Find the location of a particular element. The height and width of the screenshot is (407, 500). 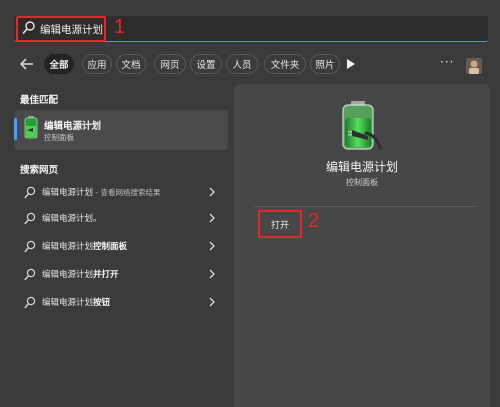

web-result-text: 编辑电源计划。 is located at coordinates (72, 219).